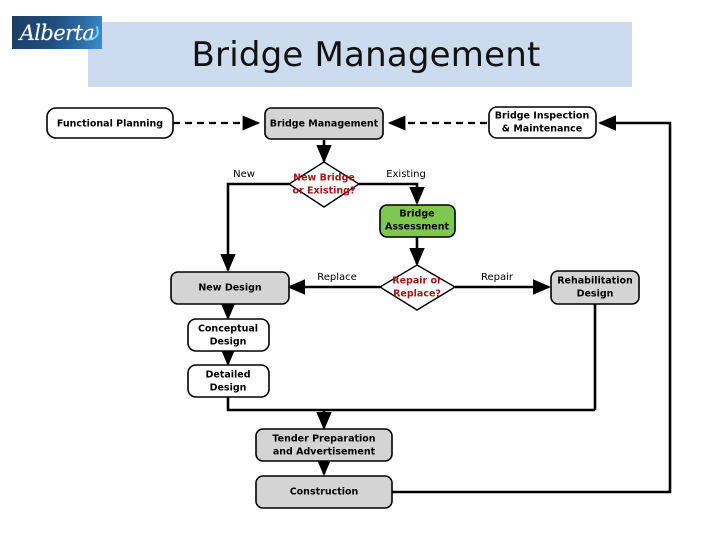 Image resolution: width=720 pixels, height=540 pixels. What do you see at coordinates (417, 227) in the screenshot?
I see `node-bridge-assessment-label-line2: Assessment` at bounding box center [417, 227].